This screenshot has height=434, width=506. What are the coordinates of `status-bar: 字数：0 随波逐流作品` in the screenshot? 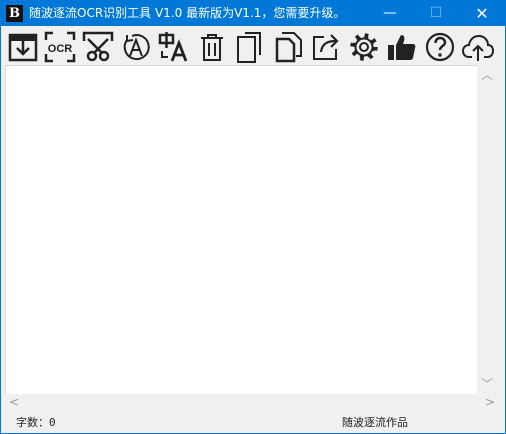 It's located at (253, 421).